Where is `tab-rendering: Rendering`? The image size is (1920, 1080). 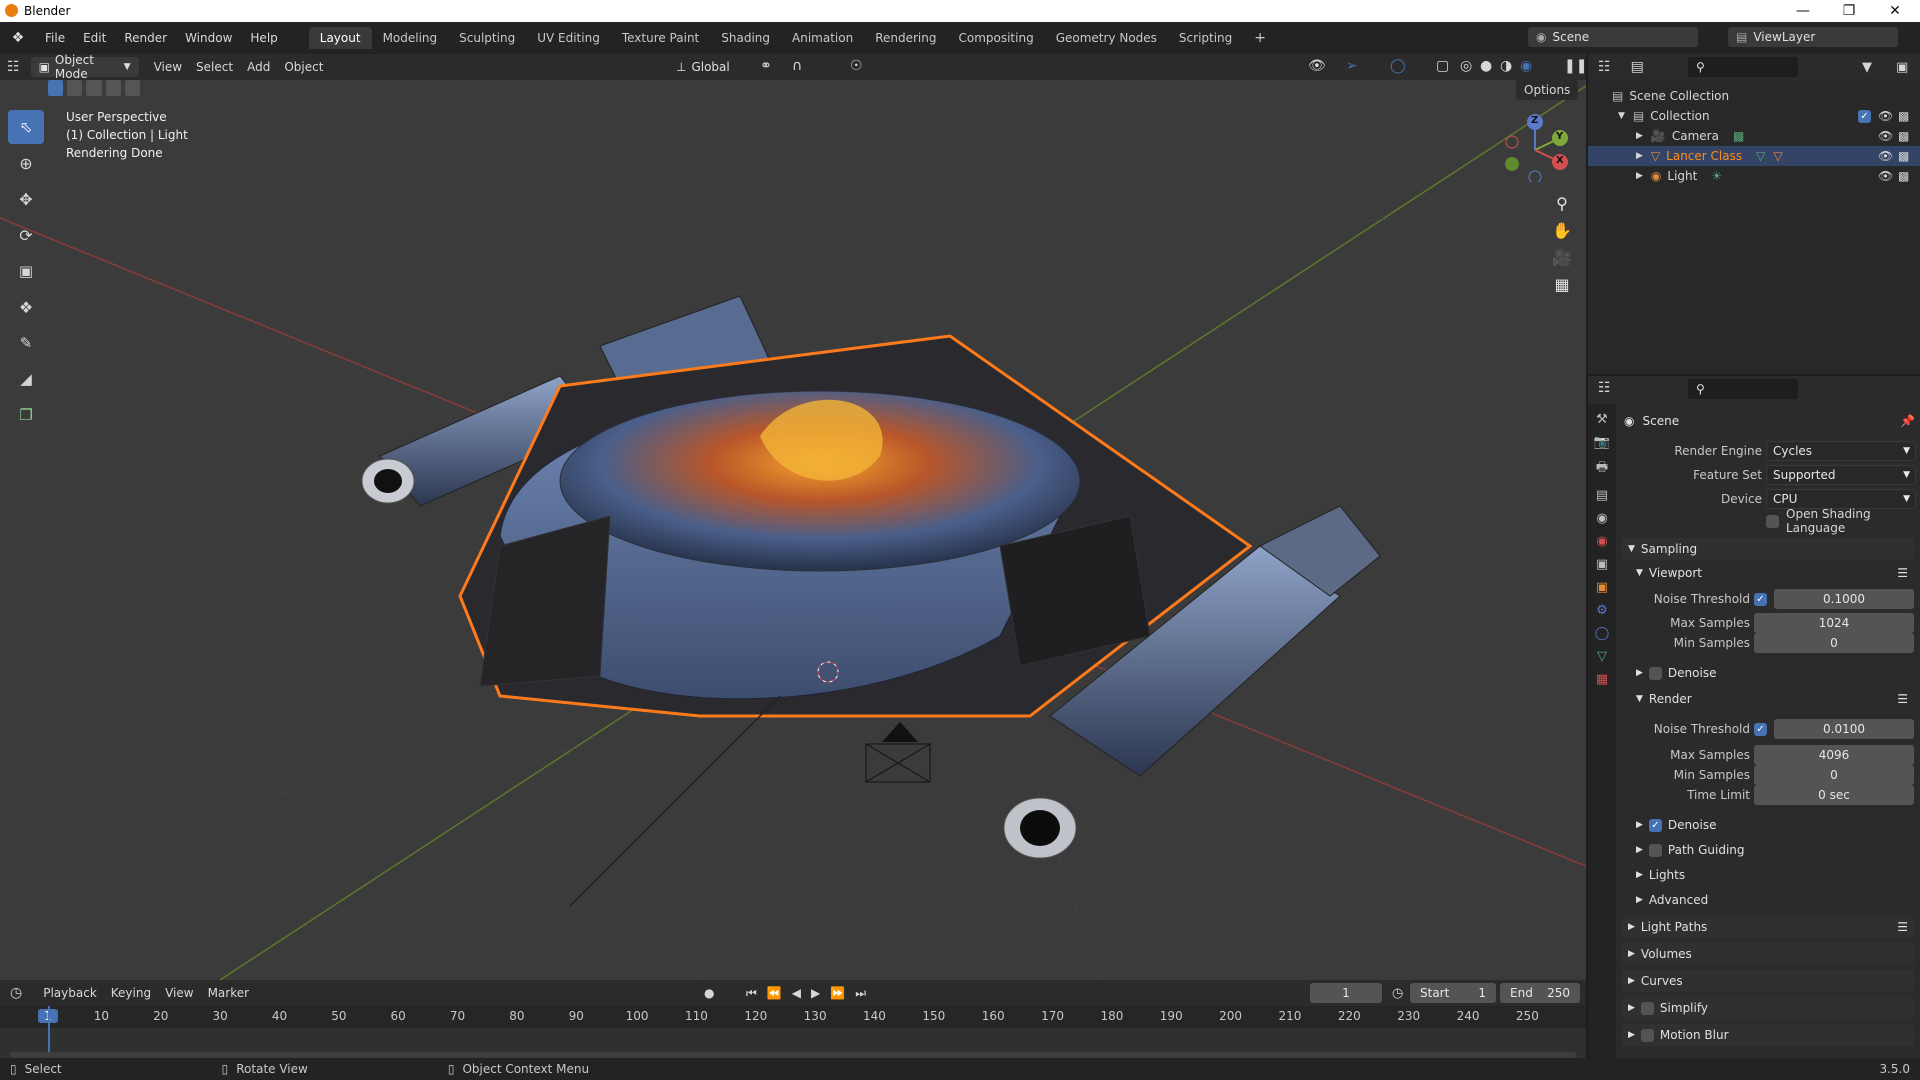
tab-rendering: Rendering is located at coordinates (905, 38).